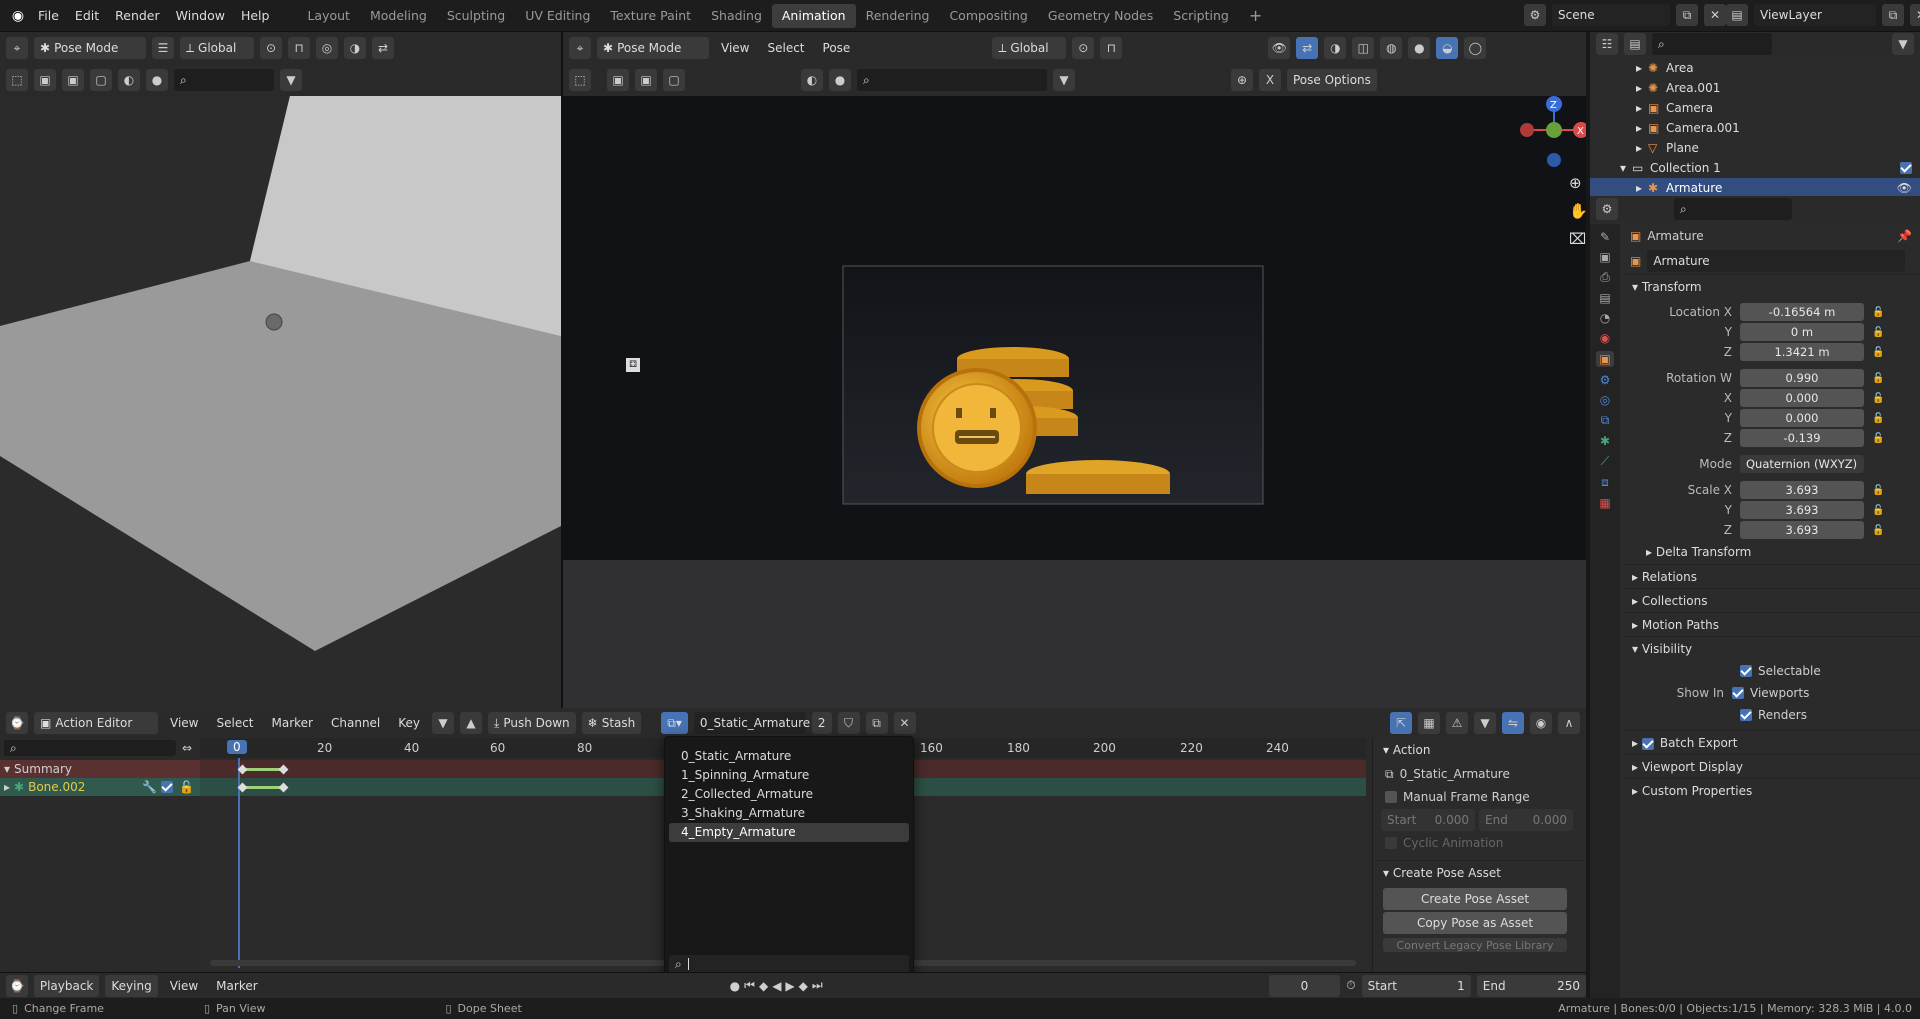  I want to click on physics-tab-icon: ◎, so click(1605, 400).